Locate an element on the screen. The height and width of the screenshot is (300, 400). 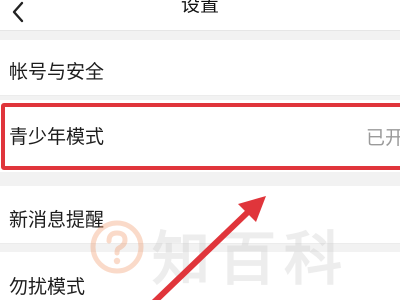
settings-item-label: 勿扰模式 is located at coordinates (47, 287).